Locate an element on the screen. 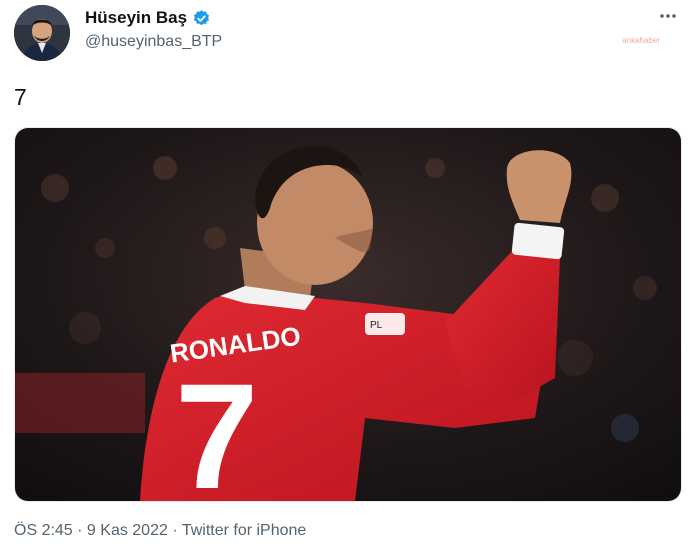  more-horizontal-icon is located at coordinates (668, 18).